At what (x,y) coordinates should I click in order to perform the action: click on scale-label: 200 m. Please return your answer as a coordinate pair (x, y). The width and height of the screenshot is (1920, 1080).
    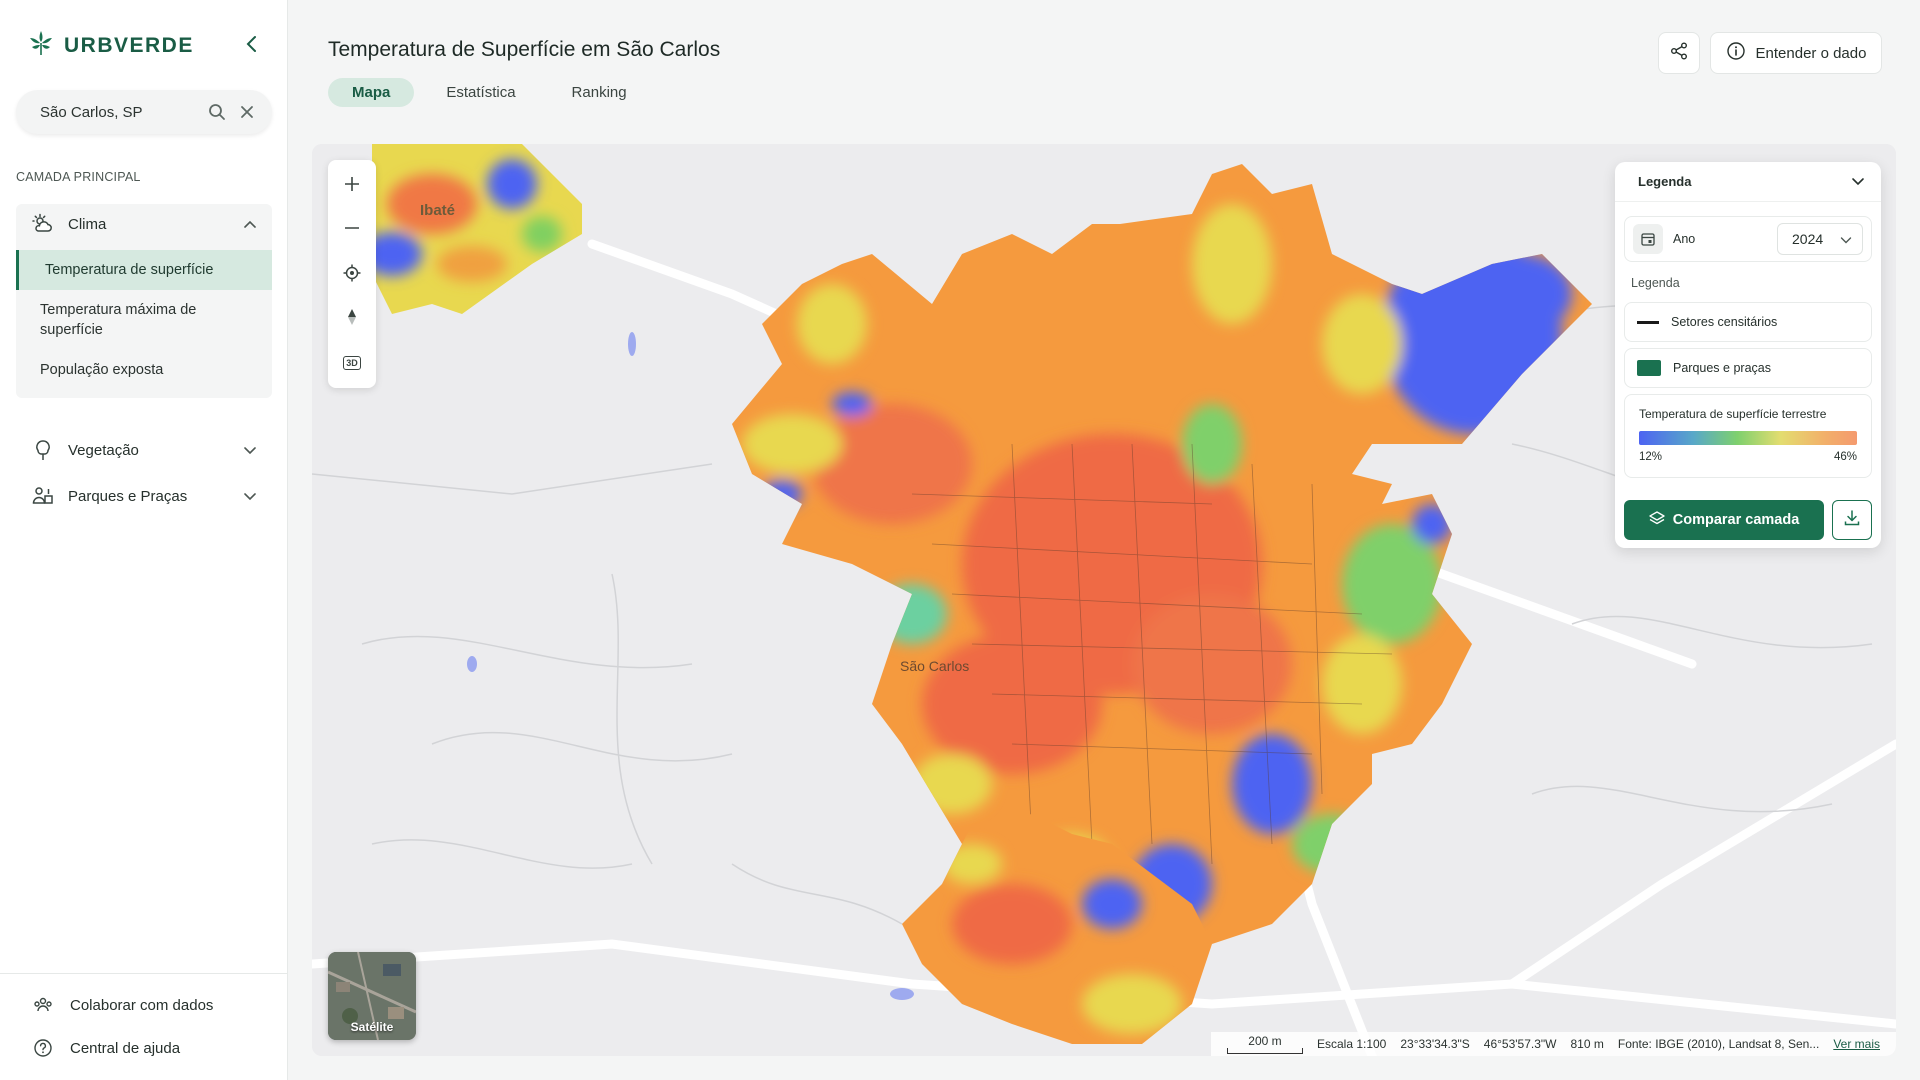
    Looking at the image, I should click on (1265, 1041).